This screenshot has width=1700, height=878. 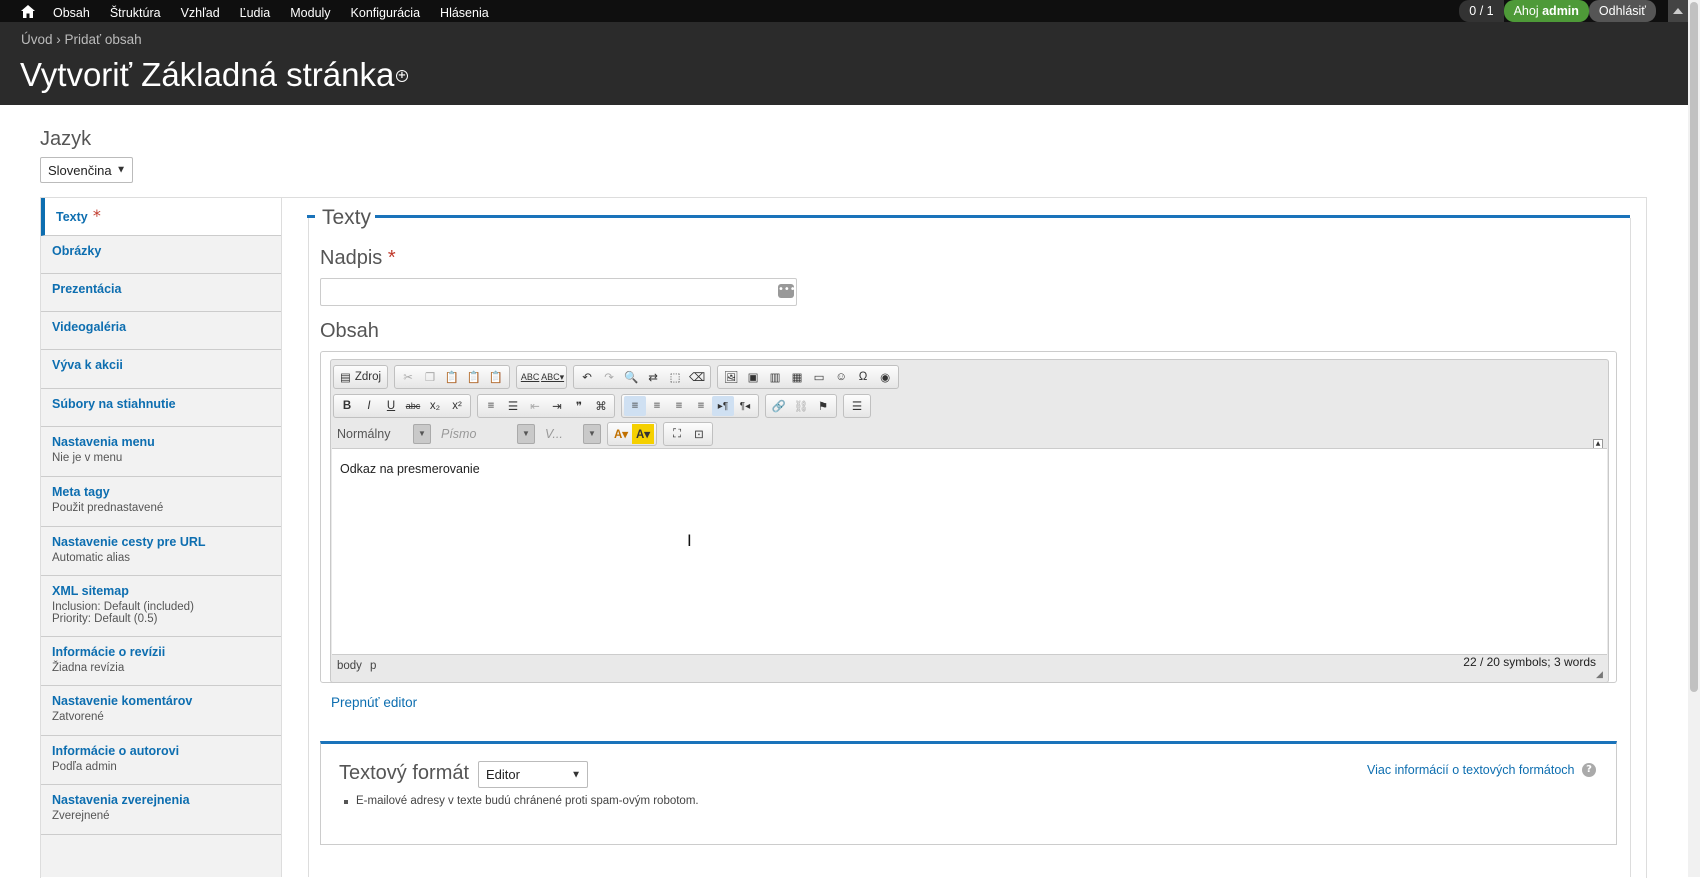 What do you see at coordinates (347, 406) in the screenshot?
I see `bold-icon: B` at bounding box center [347, 406].